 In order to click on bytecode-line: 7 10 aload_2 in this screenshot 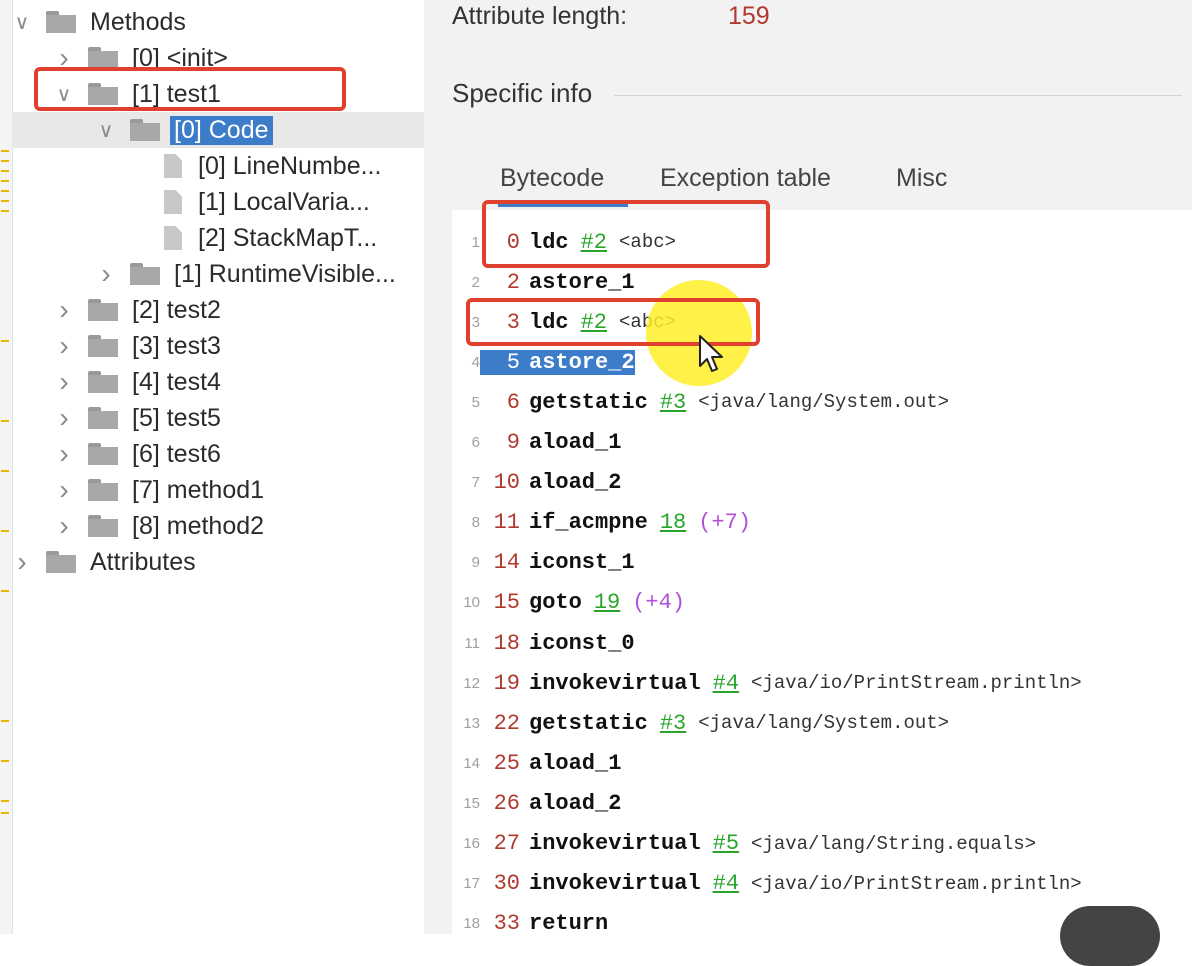, I will do `click(537, 483)`.